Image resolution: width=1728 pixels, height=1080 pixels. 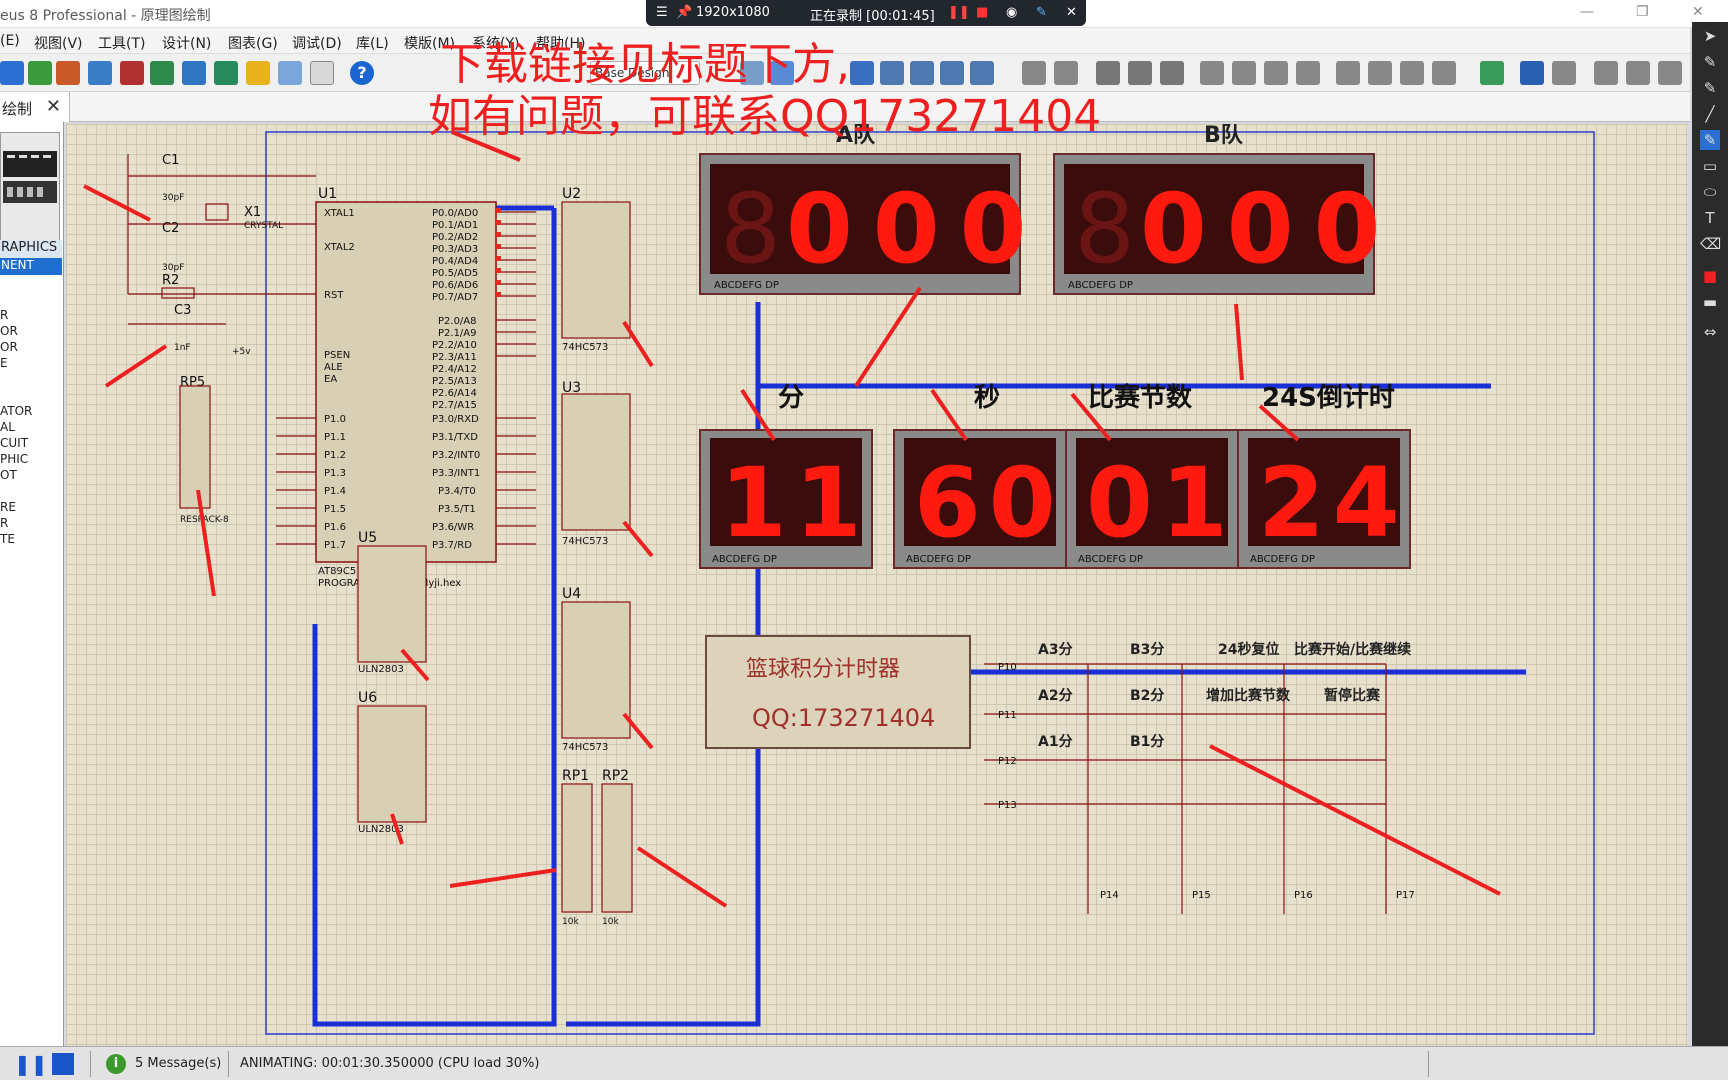 What do you see at coordinates (982, 12) in the screenshot?
I see `stop-icon: ■` at bounding box center [982, 12].